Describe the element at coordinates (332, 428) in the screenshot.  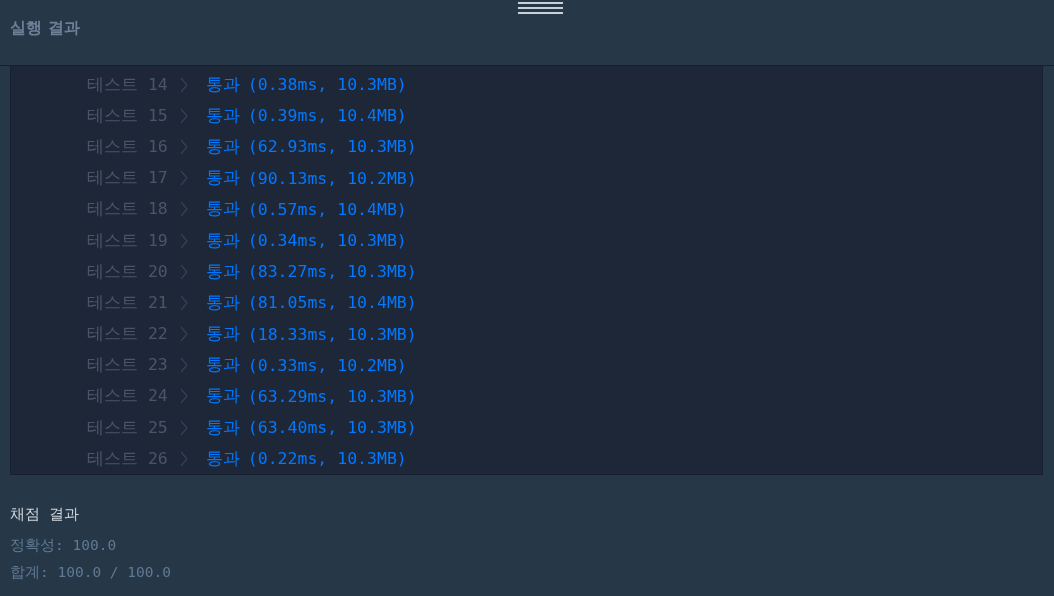
I see `test-detail: (63.40ms, 10.3MB)` at that location.